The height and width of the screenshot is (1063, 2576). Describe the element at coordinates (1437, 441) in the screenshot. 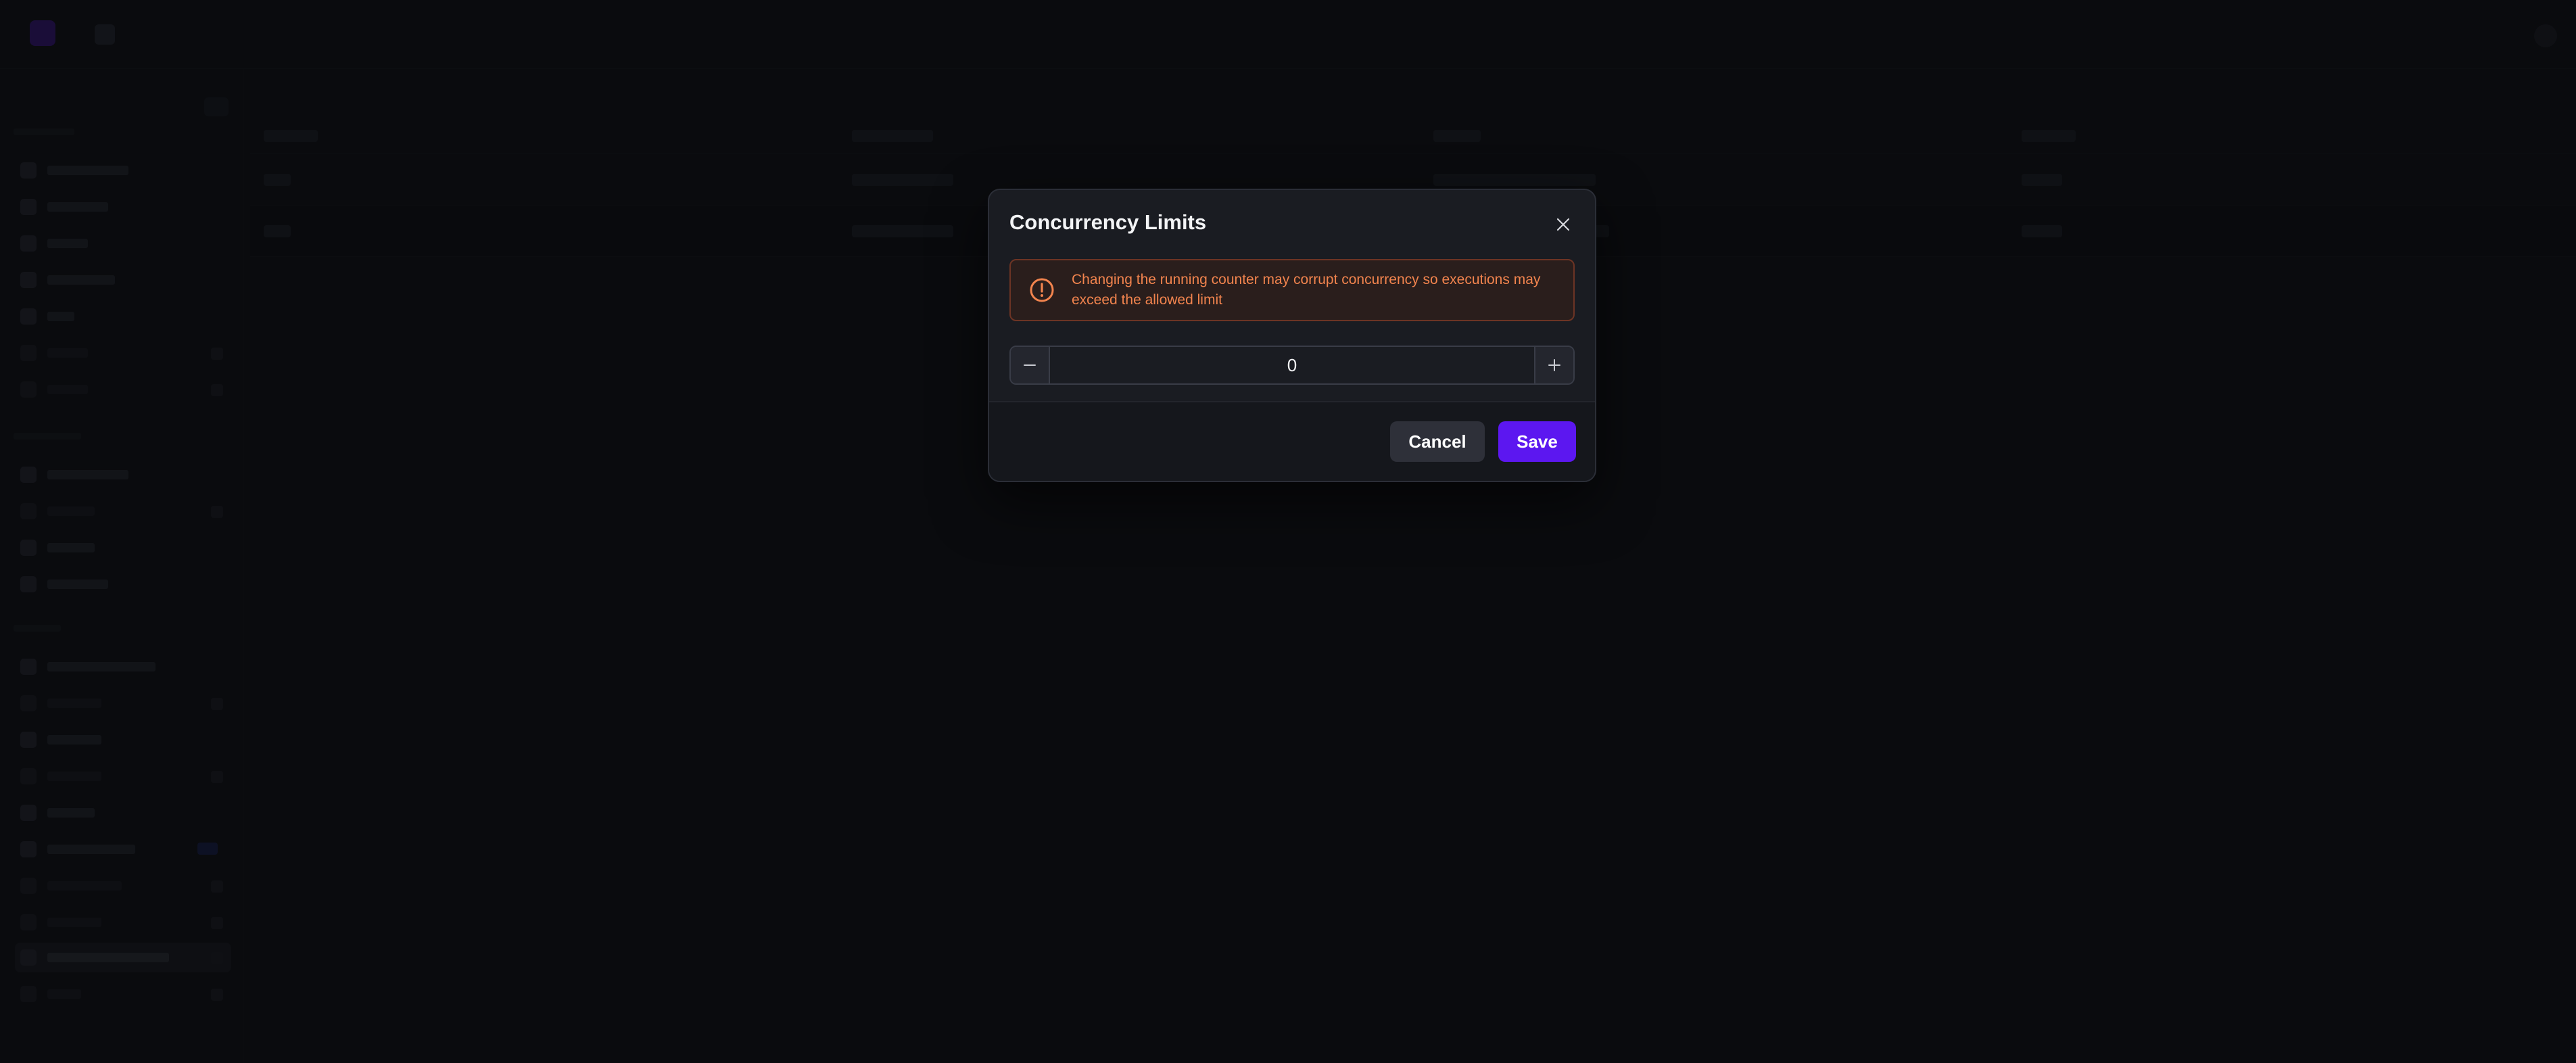

I see `cancel-button: Cancel` at that location.